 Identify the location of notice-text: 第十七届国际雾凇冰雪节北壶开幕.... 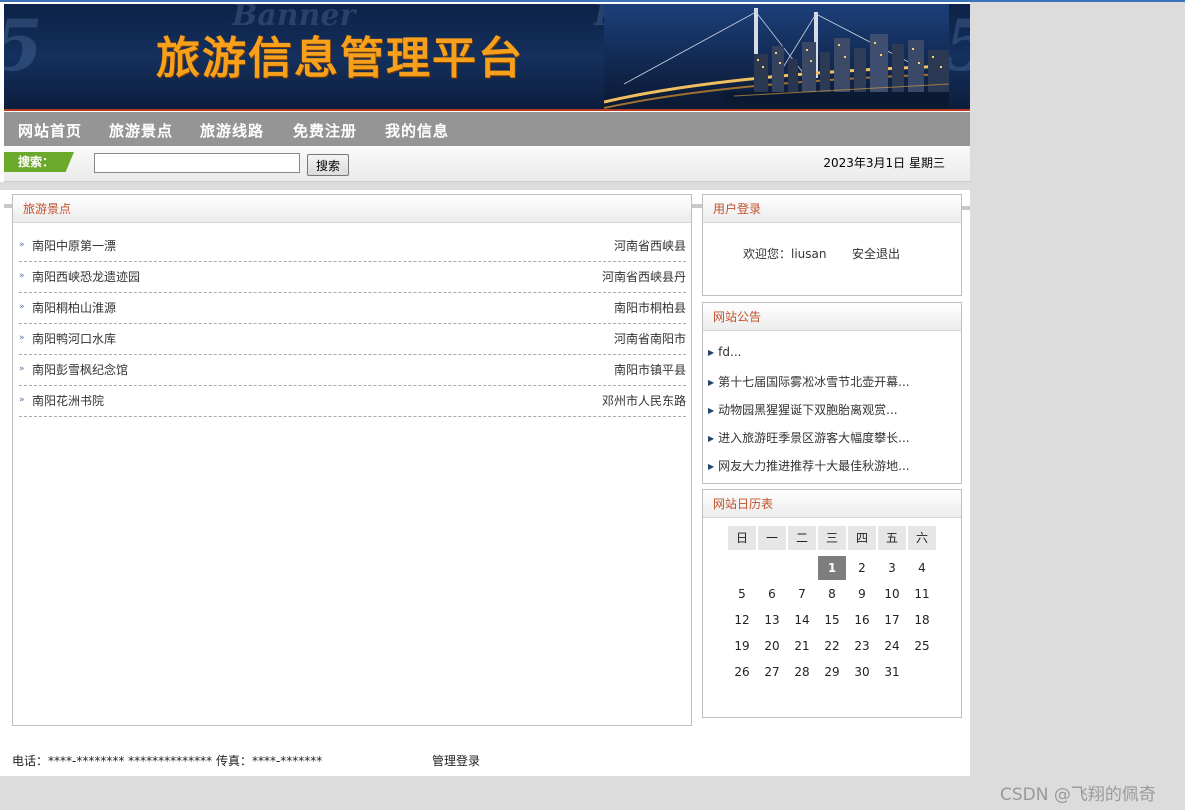
(813, 382).